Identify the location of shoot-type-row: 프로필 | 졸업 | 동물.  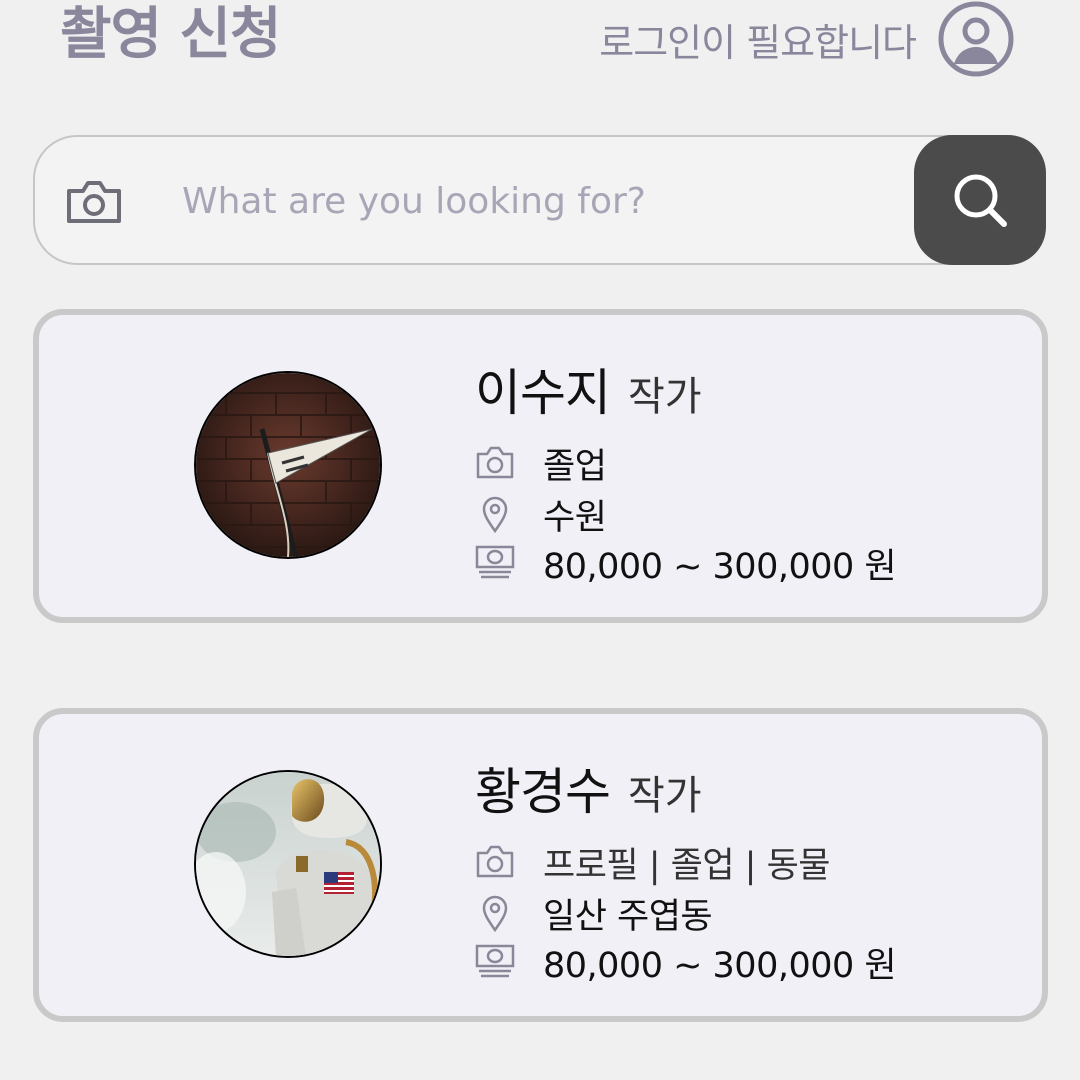
(653, 862).